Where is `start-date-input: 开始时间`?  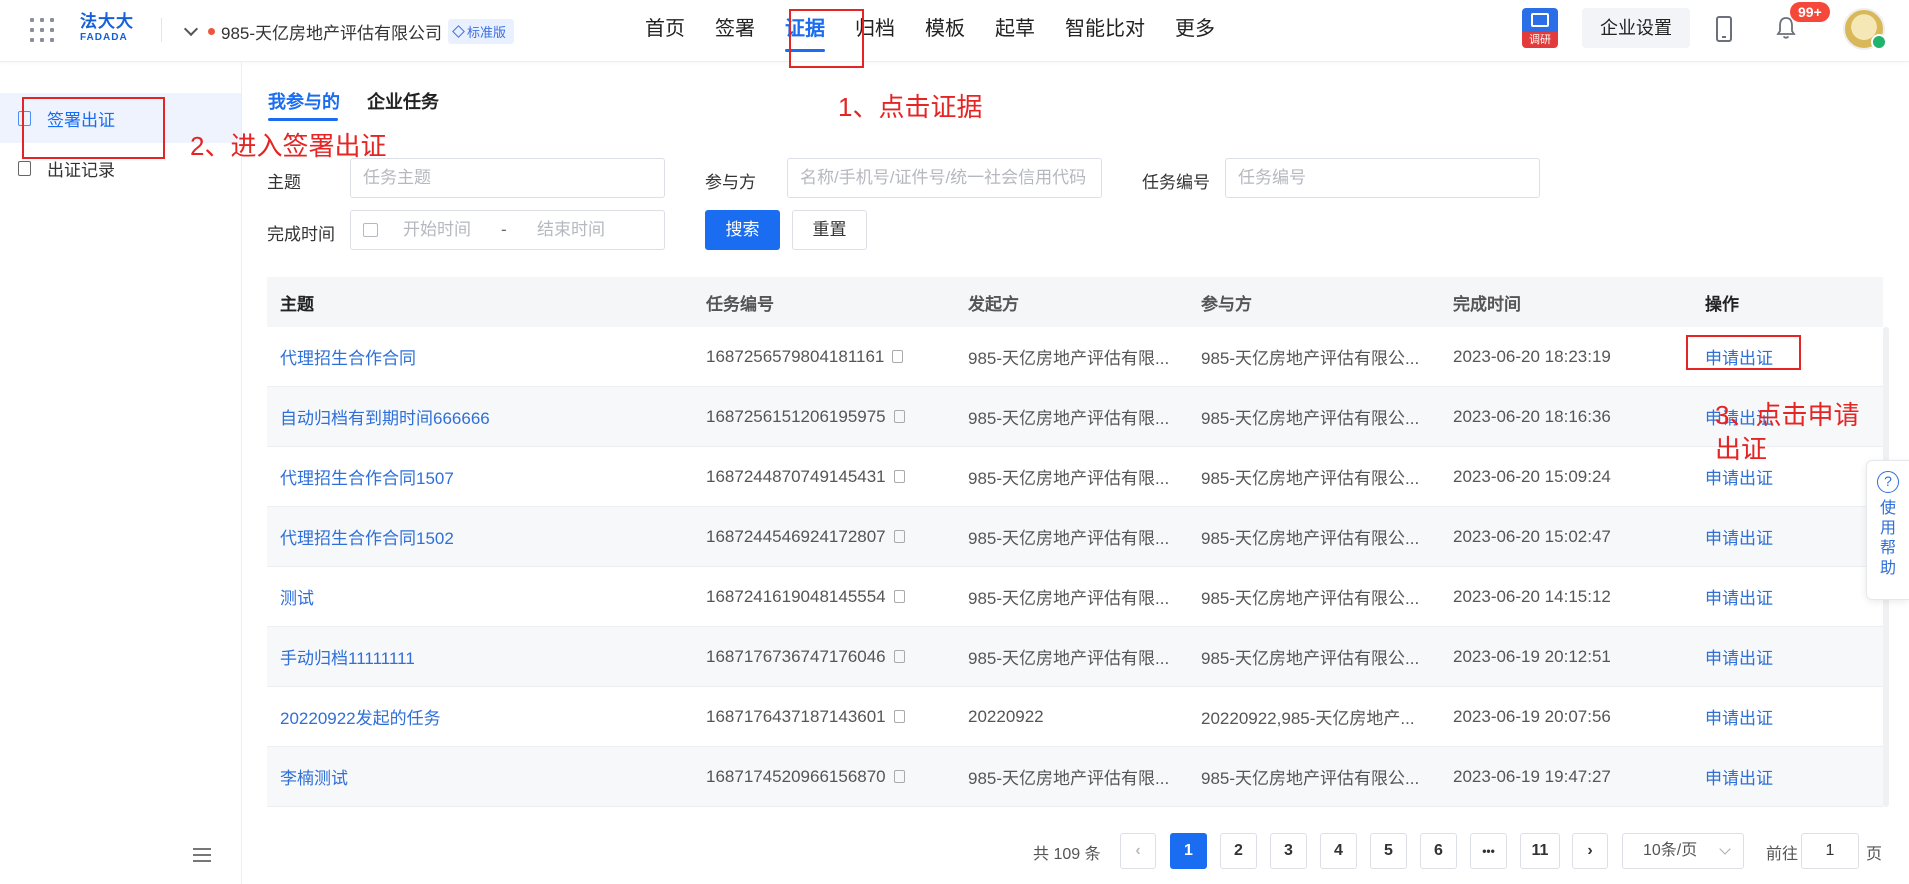
start-date-input: 开始时间 is located at coordinates (437, 230).